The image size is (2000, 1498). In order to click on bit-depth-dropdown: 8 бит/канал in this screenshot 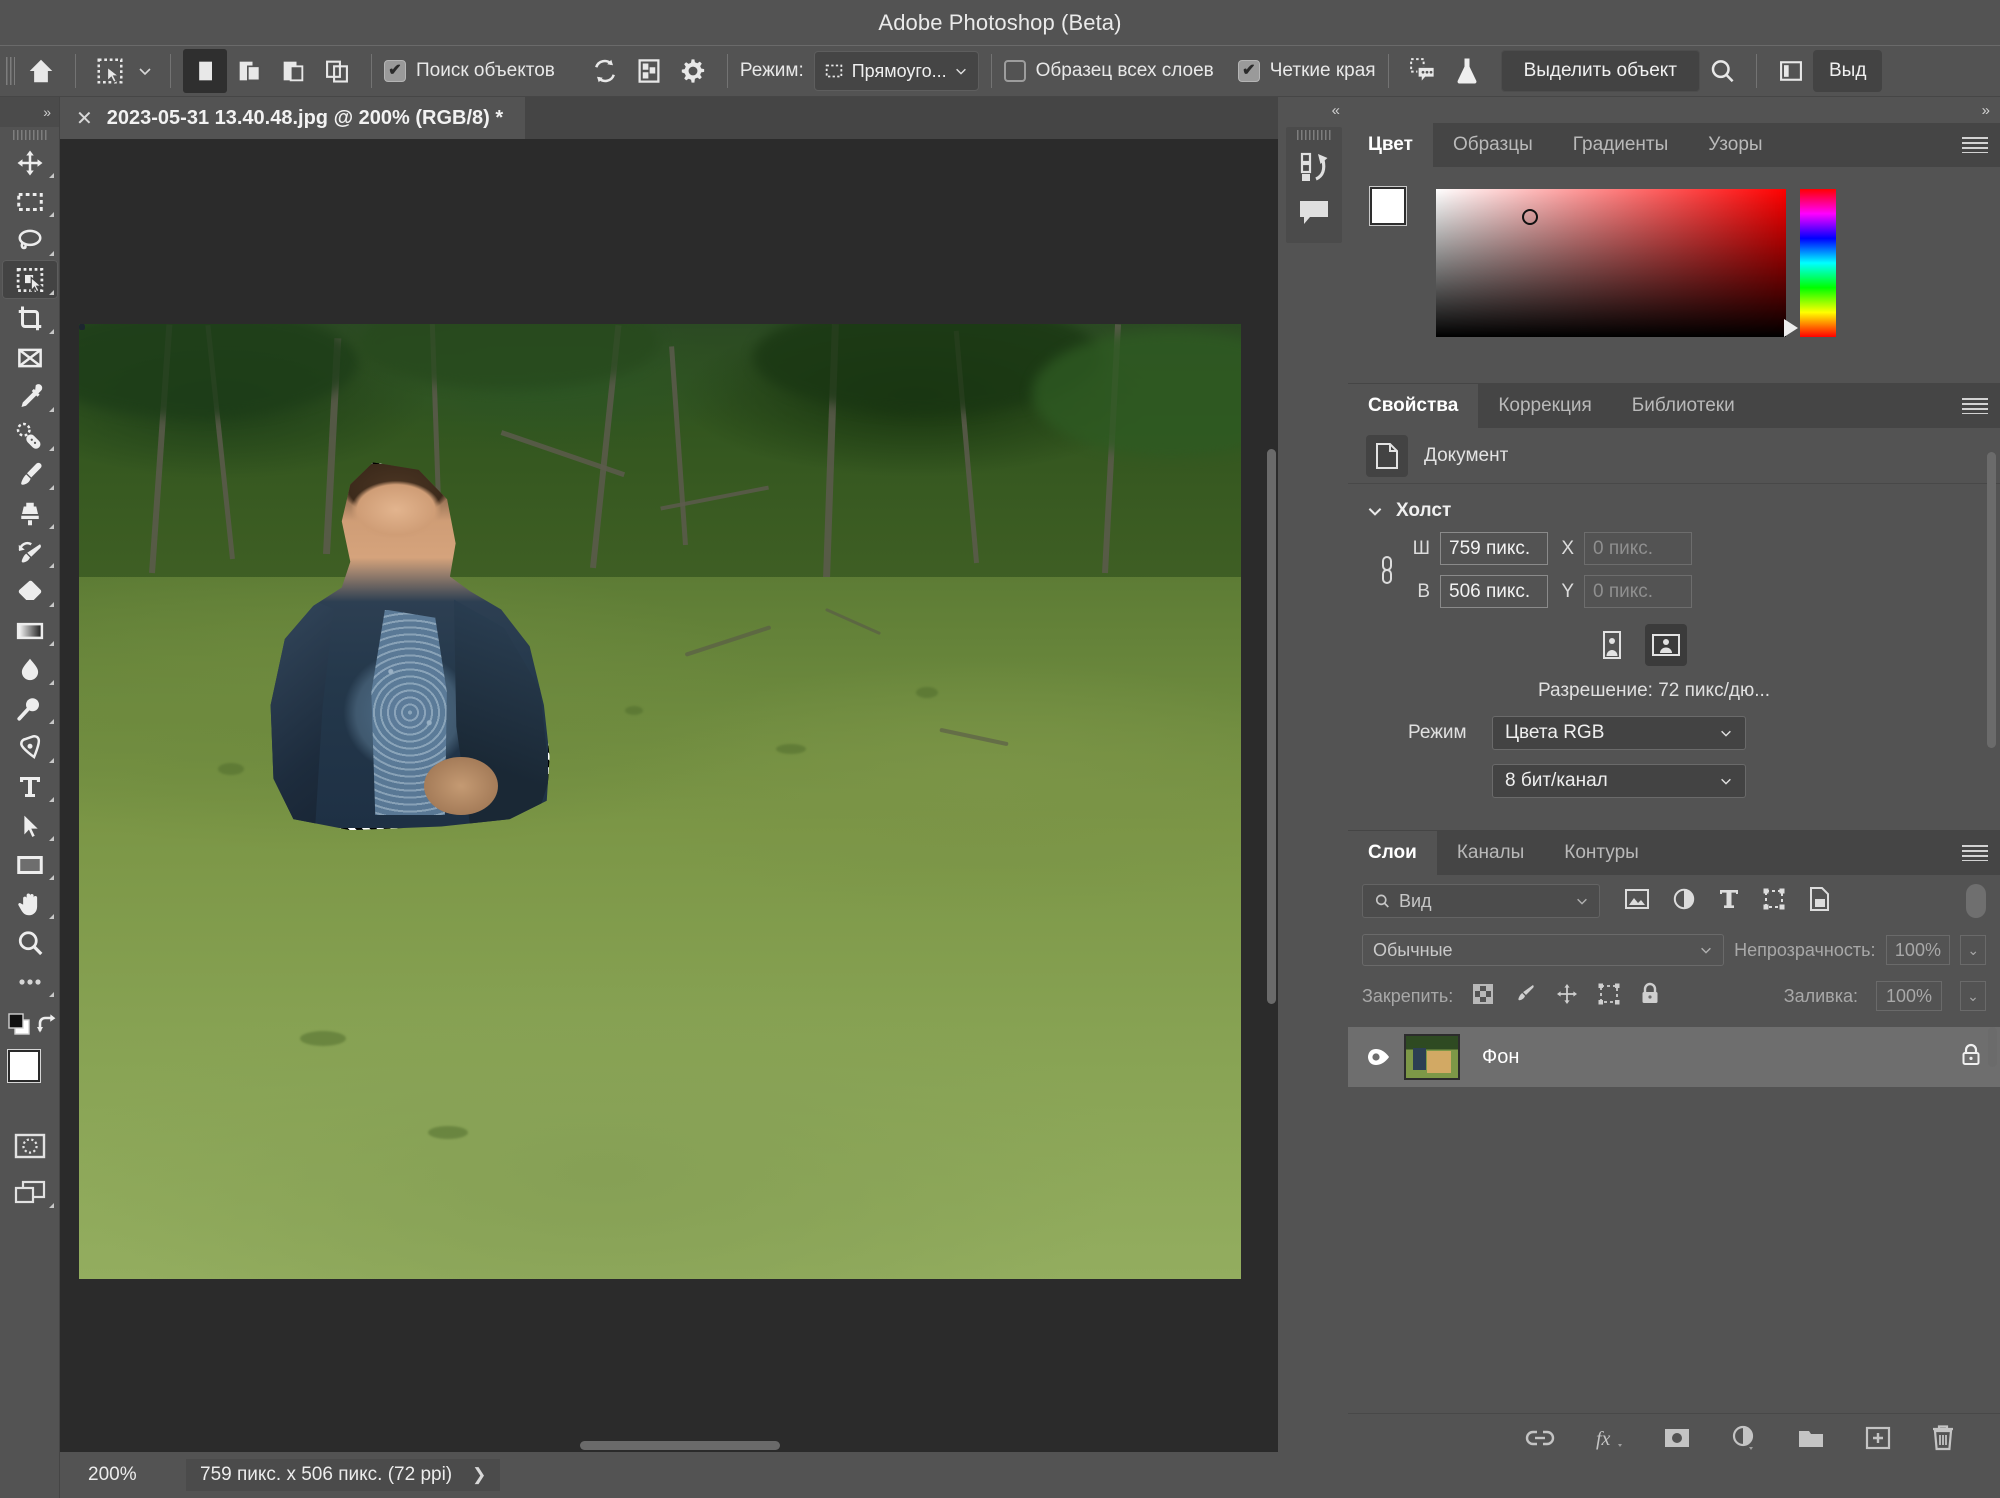, I will do `click(1619, 781)`.